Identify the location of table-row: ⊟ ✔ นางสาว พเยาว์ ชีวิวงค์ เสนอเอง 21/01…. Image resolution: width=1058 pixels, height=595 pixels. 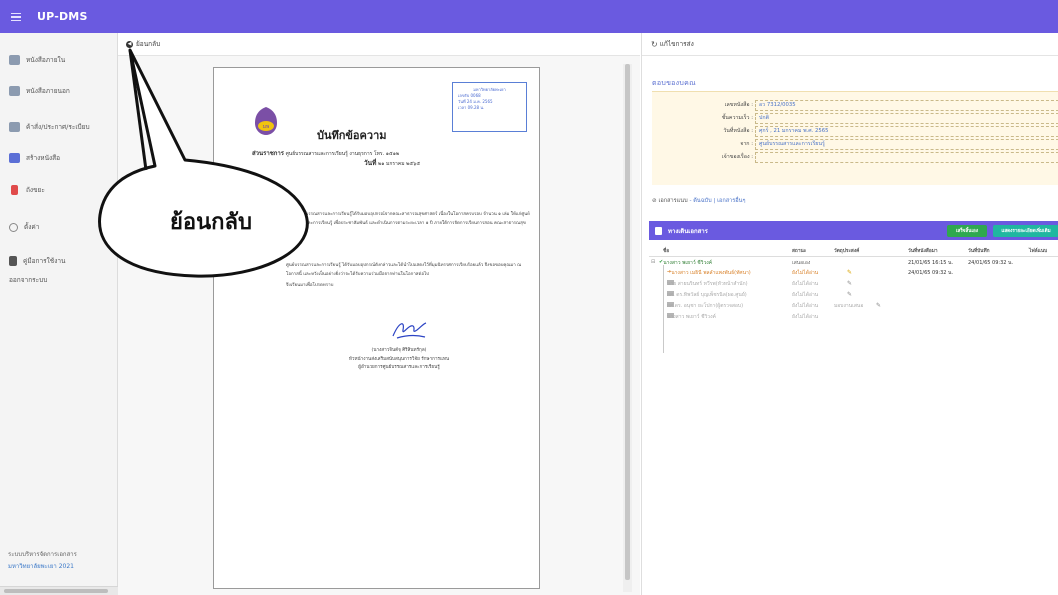
(853, 264).